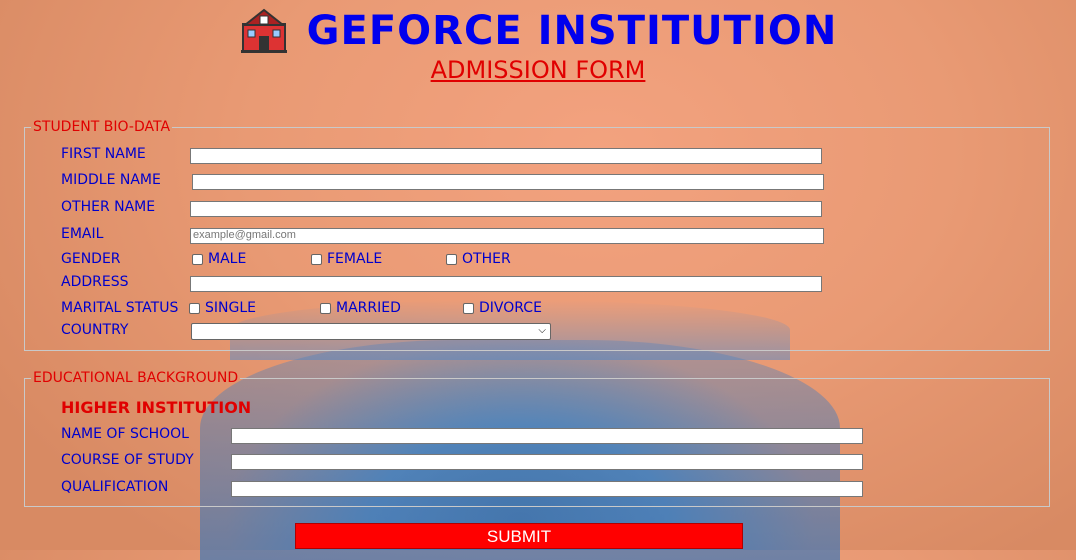  Describe the element at coordinates (371, 331) in the screenshot. I see `country-select: ⌵` at that location.